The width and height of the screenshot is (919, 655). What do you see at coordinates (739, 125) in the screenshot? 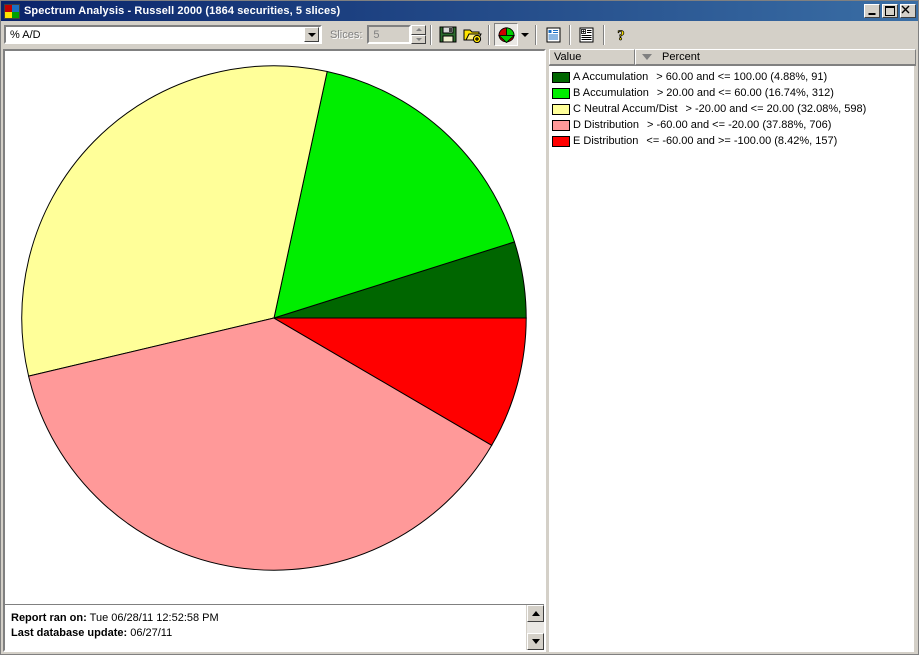
I see `legend-row-range: > -60.00 and <= -20.00 (37.88%, 706)` at bounding box center [739, 125].